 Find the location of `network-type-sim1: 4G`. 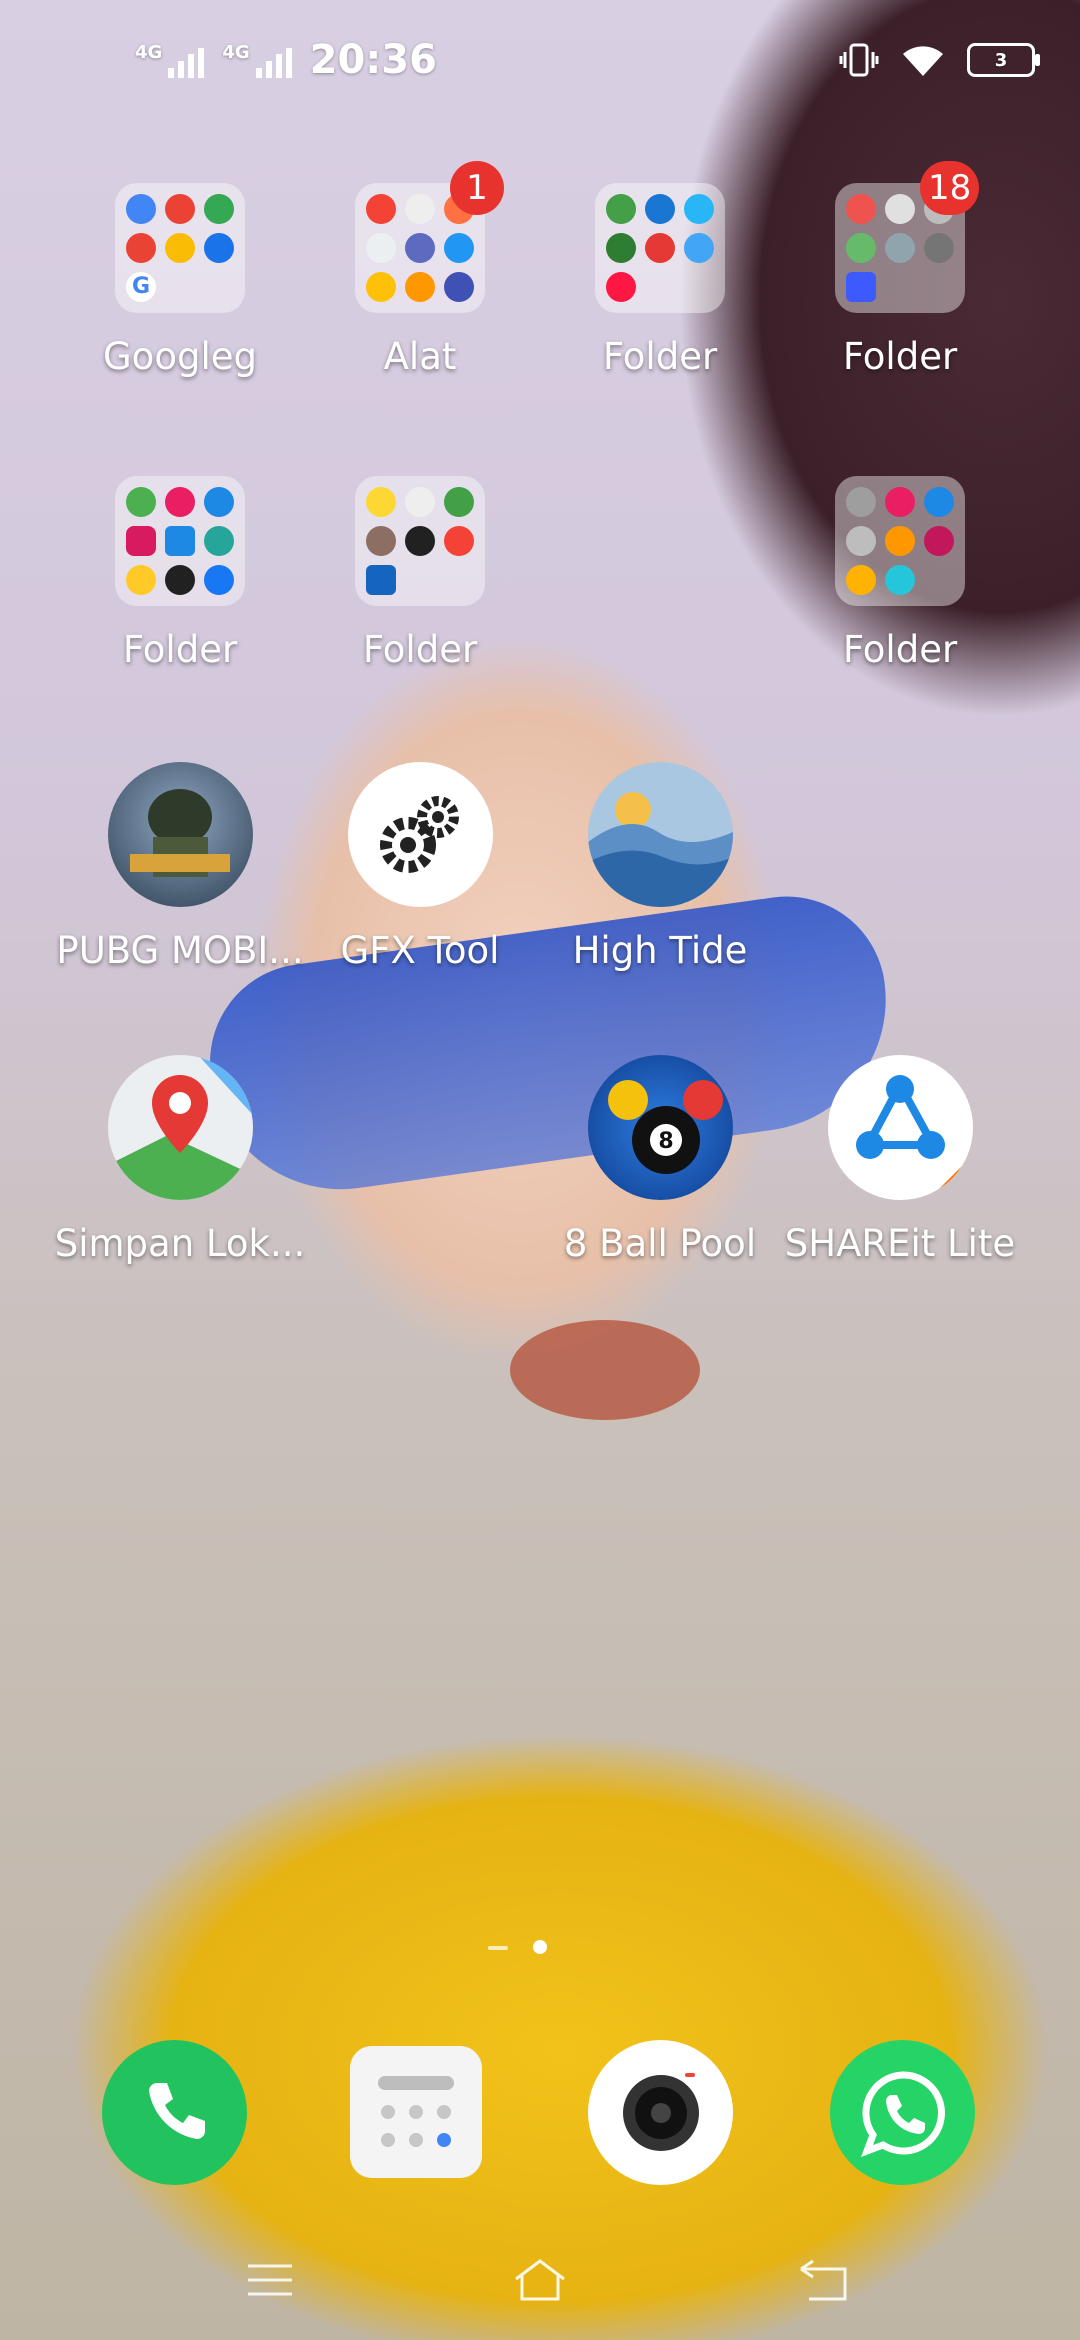

network-type-sim1: 4G is located at coordinates (149, 52).